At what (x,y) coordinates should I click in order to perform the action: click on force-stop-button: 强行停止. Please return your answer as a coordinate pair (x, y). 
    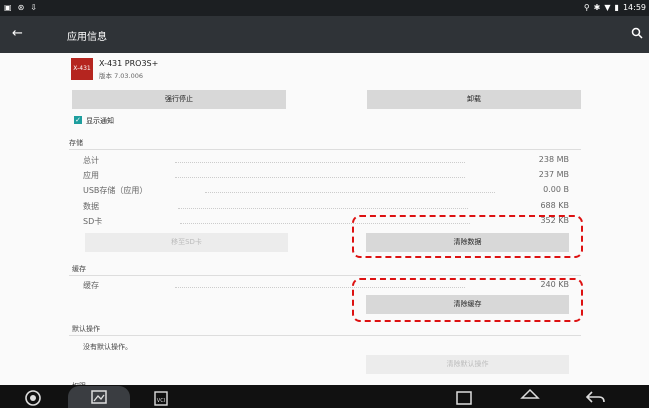
    Looking at the image, I should click on (179, 99).